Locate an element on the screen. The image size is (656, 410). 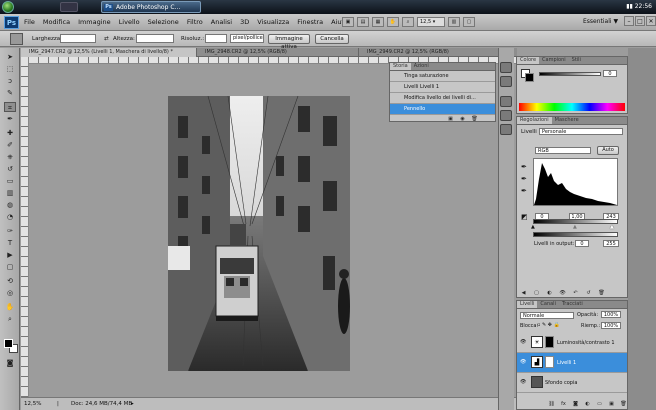
history-dock-icon is located at coordinates (506, 67).